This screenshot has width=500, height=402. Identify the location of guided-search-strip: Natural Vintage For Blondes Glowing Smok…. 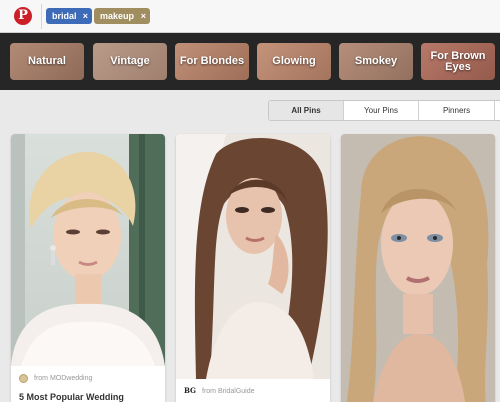
(250, 61).